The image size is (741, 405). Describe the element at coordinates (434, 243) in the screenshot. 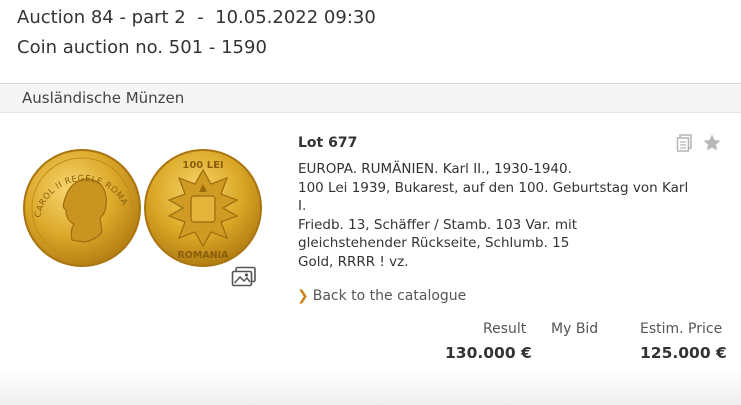

I see `description-line: gleichstehender Rückseite, Schlumb. 15` at that location.